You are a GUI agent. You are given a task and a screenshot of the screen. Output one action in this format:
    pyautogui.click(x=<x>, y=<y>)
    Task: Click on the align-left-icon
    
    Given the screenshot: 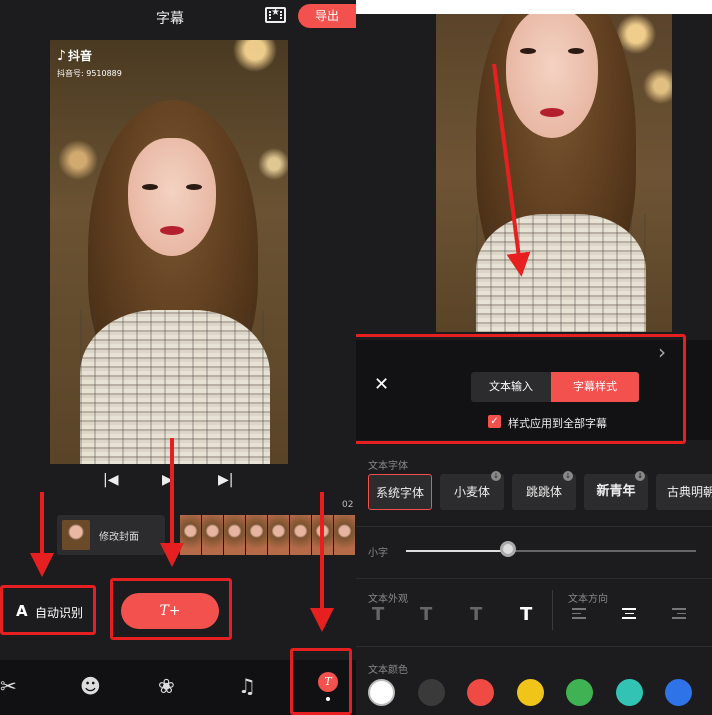 What is the action you would take?
    pyautogui.click(x=579, y=614)
    